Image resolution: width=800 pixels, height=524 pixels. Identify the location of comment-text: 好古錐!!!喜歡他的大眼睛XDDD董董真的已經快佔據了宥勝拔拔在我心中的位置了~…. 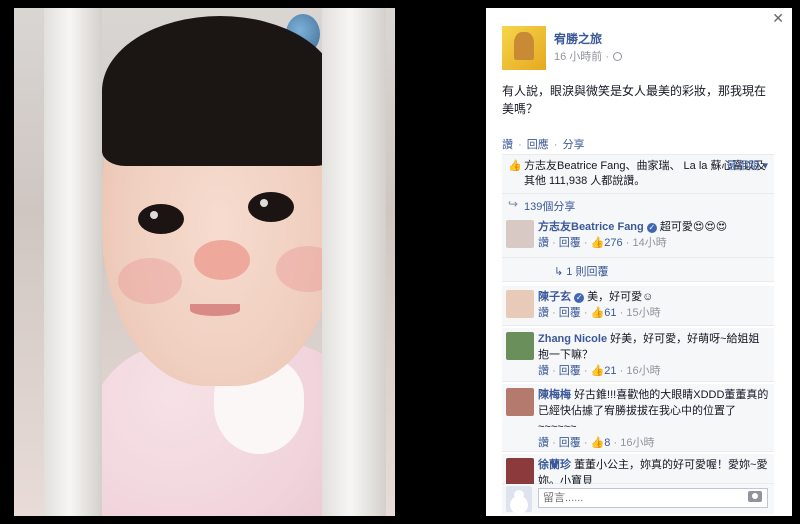
(653, 411).